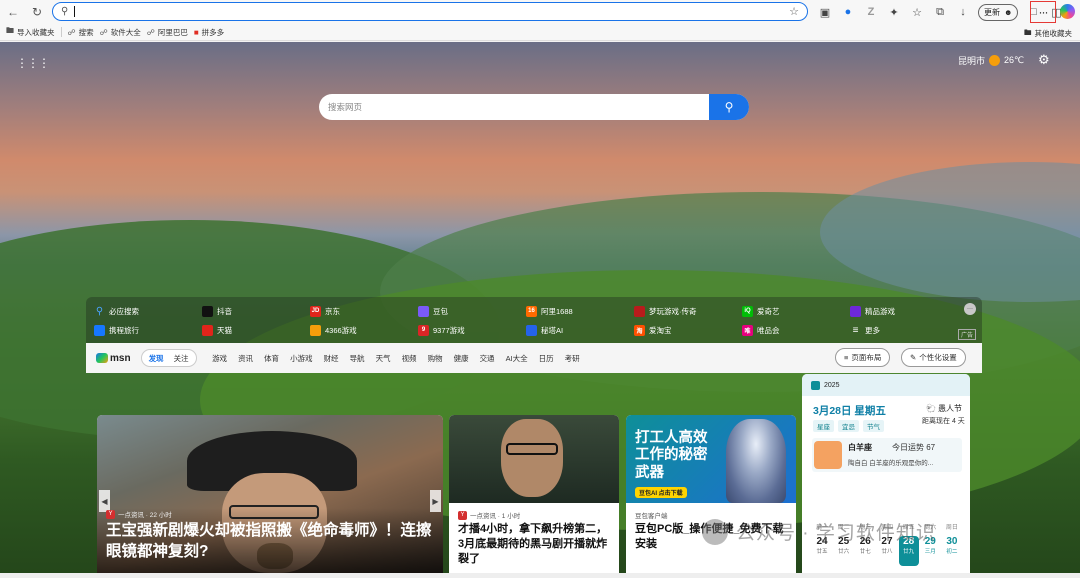  Describe the element at coordinates (534, 107) in the screenshot. I see `search-box: 搜索网页 ⚲` at that location.